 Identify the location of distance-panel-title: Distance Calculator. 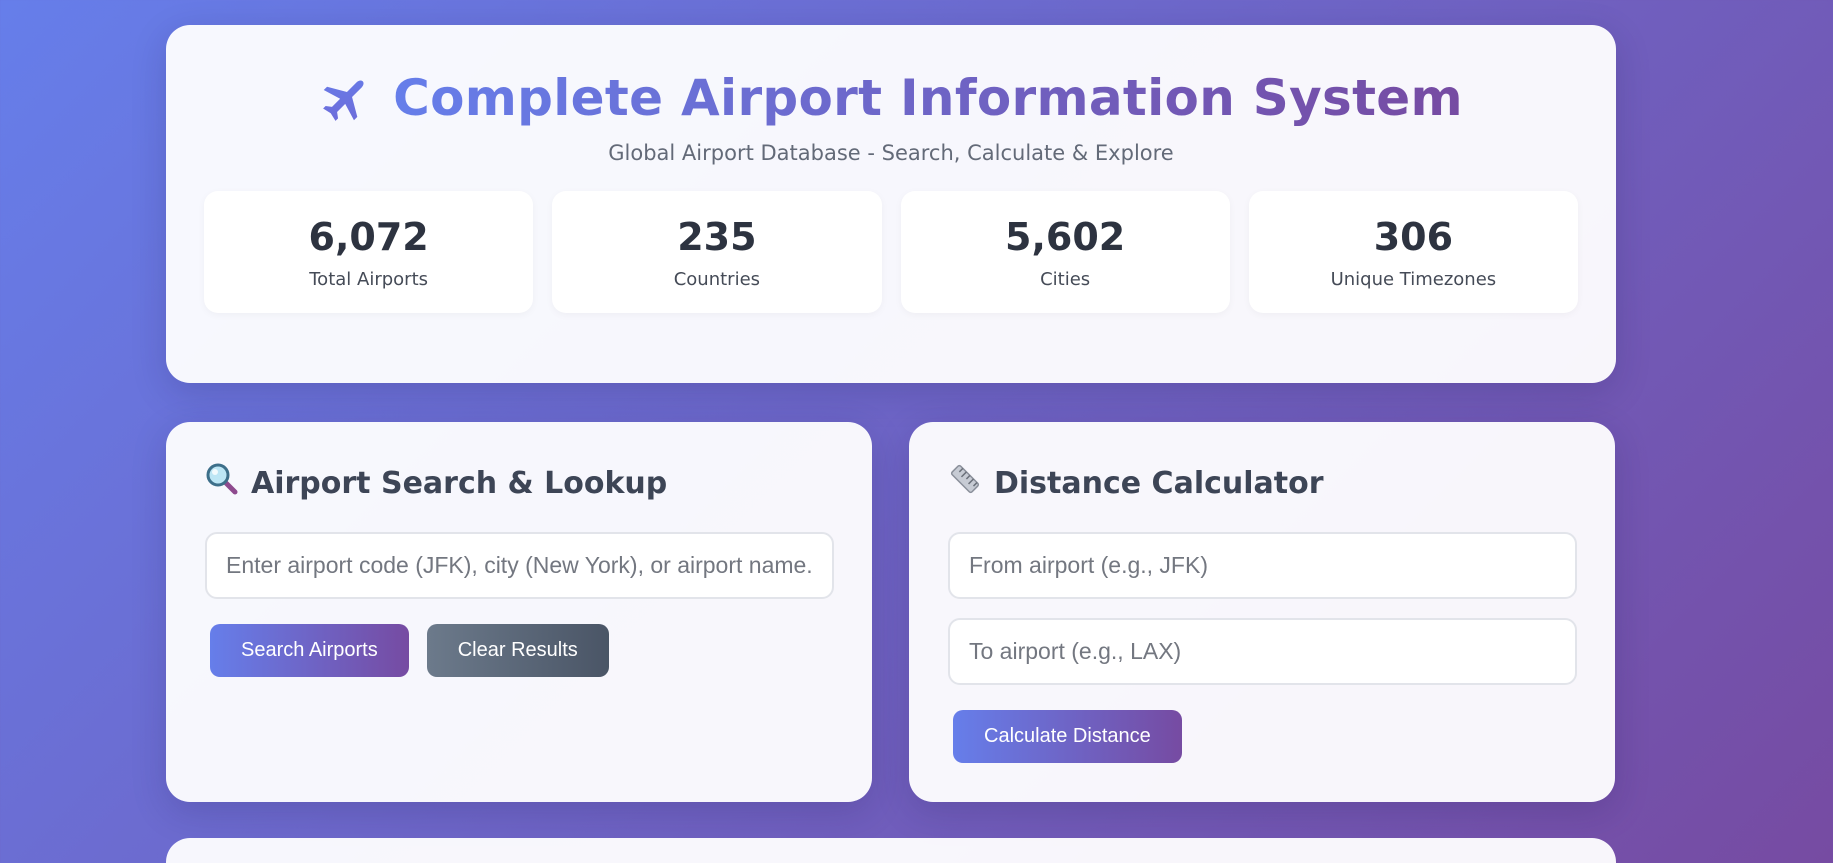
(1262, 483).